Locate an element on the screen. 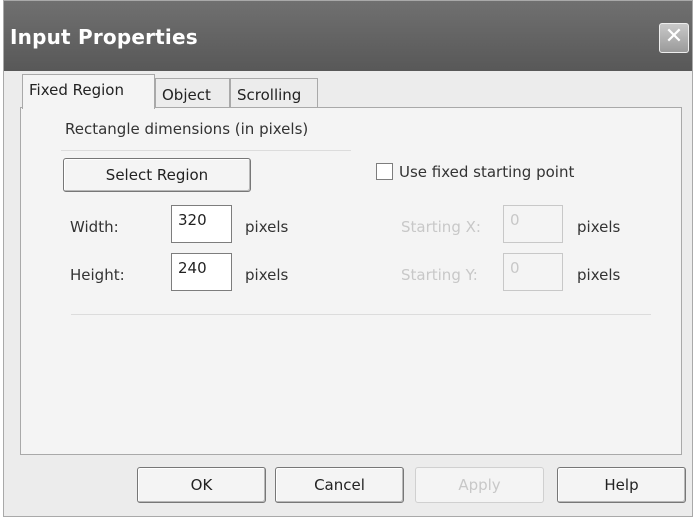 This screenshot has height=518, width=695. group-divider is located at coordinates (206, 150).